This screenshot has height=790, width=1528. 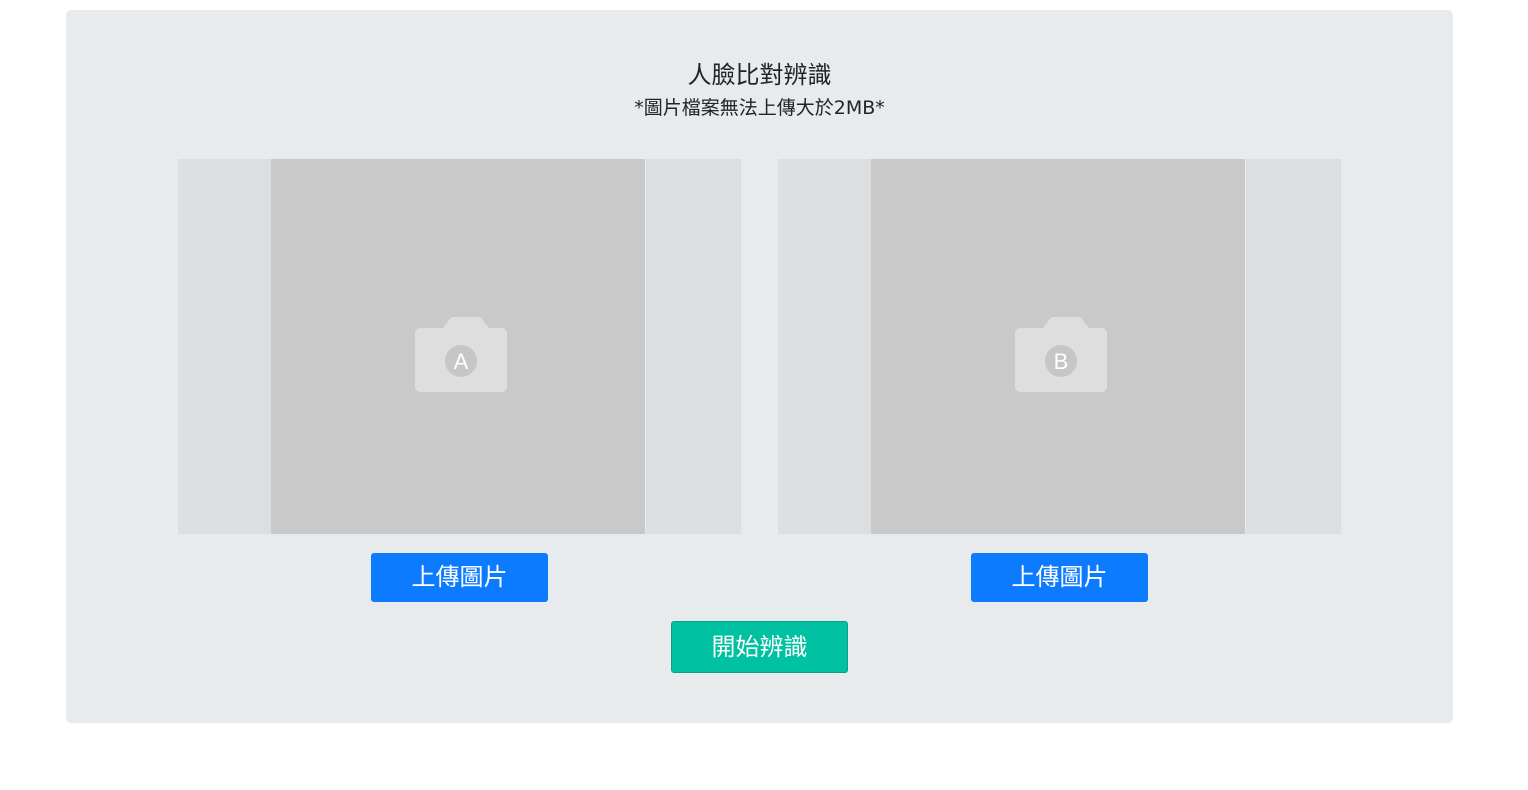 I want to click on slot-letter-b: B, so click(x=1061, y=361).